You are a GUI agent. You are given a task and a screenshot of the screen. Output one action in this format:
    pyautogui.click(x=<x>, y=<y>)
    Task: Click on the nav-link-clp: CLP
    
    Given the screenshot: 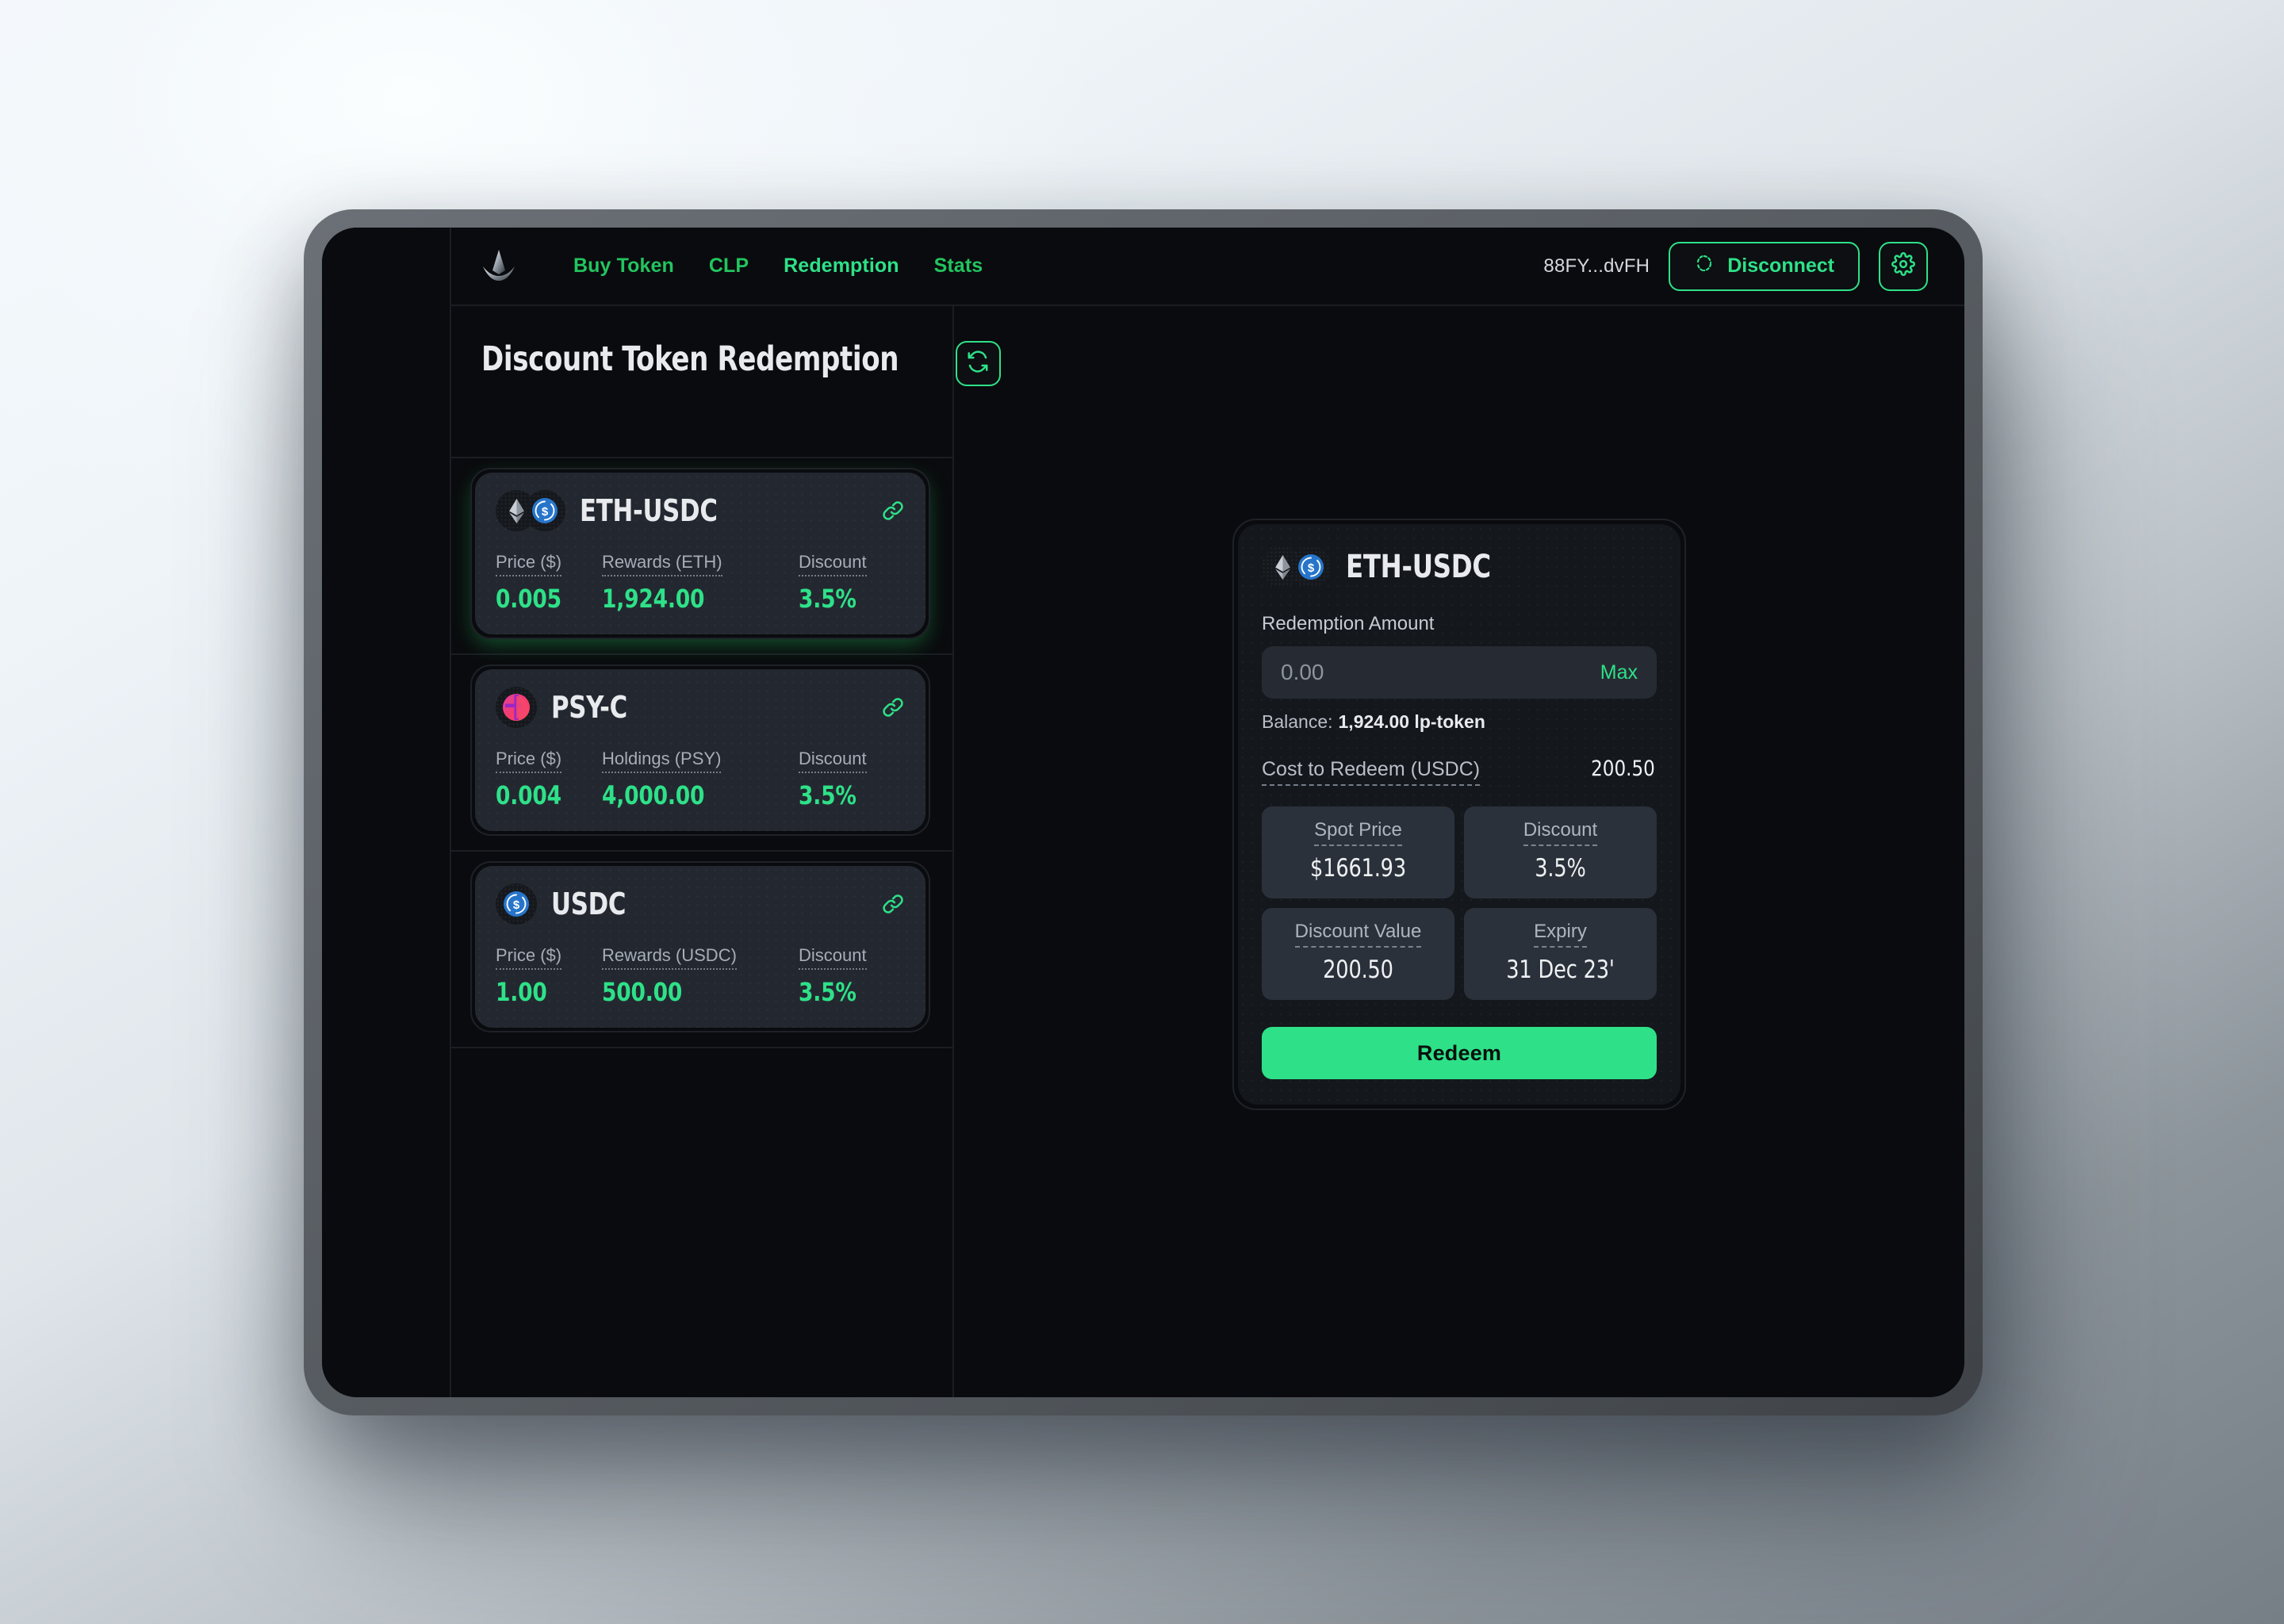 What is the action you would take?
    pyautogui.click(x=729, y=266)
    